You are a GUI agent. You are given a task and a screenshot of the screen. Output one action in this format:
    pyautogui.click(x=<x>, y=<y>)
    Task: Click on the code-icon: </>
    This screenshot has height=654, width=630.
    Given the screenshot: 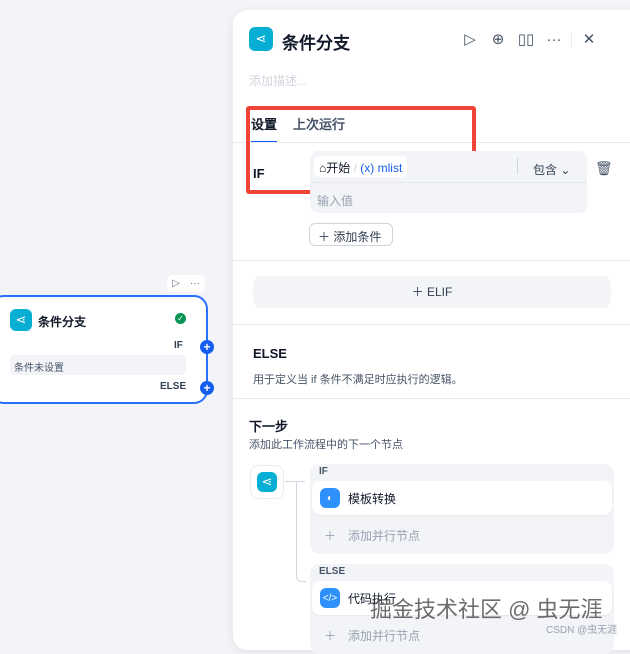 What is the action you would take?
    pyautogui.click(x=330, y=598)
    